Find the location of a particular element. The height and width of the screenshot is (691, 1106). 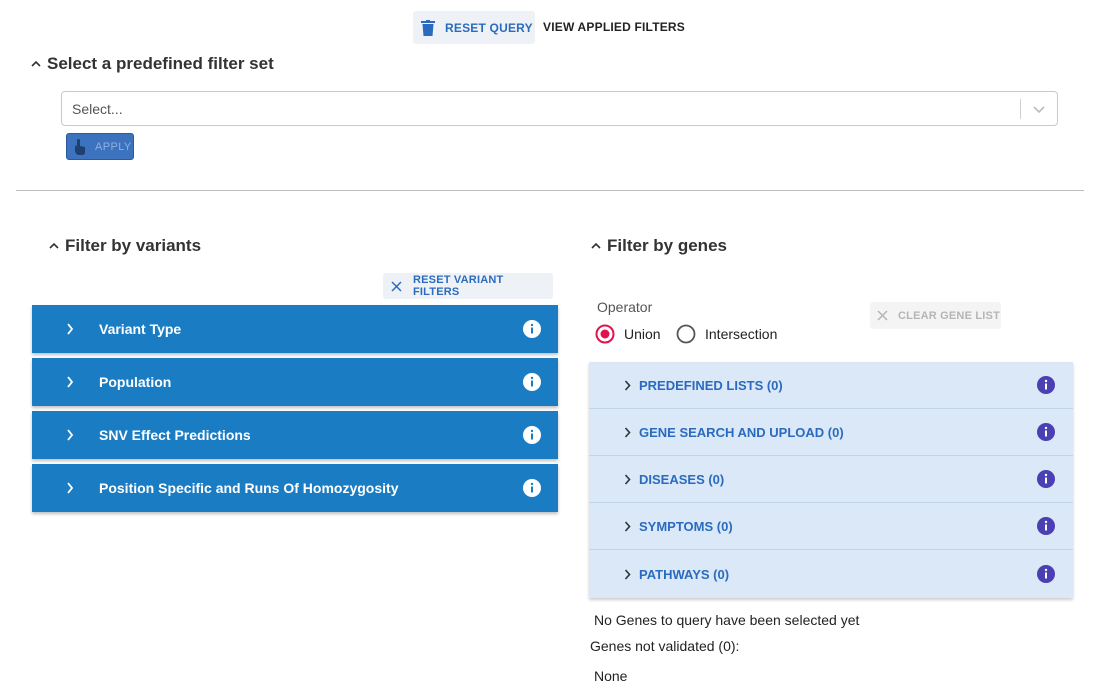

reset-query-label: RESET QUERY is located at coordinates (489, 27).